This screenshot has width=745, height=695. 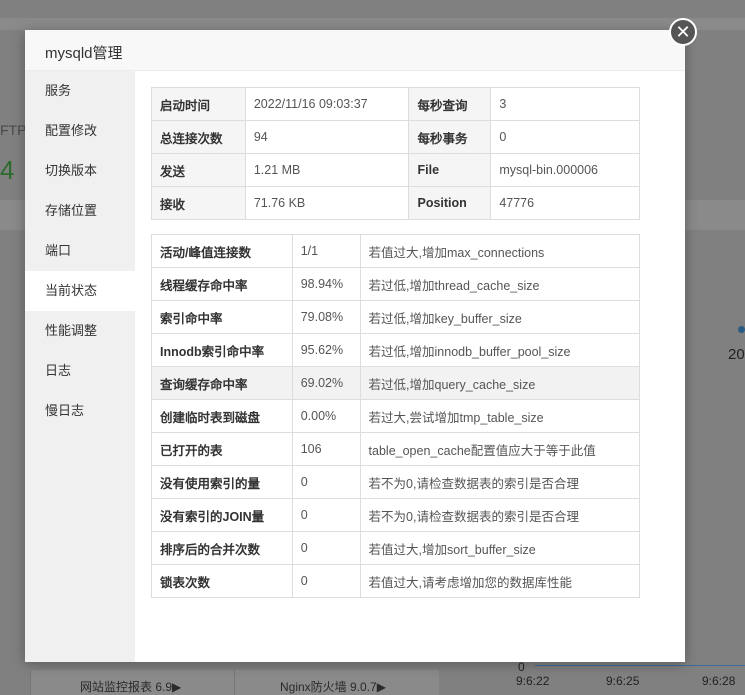 I want to click on metric-value: 69.02%, so click(x=326, y=383).